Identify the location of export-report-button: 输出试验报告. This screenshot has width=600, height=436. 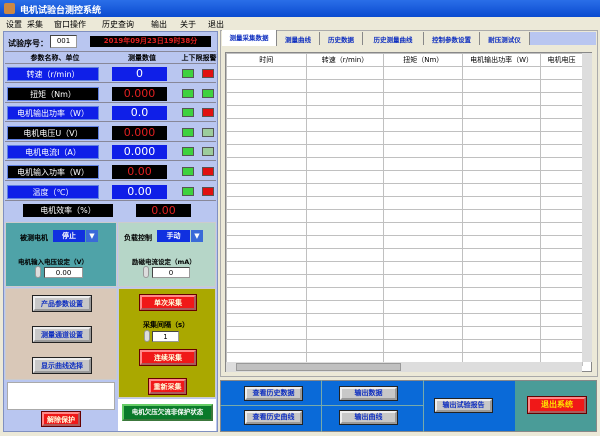
(463, 405).